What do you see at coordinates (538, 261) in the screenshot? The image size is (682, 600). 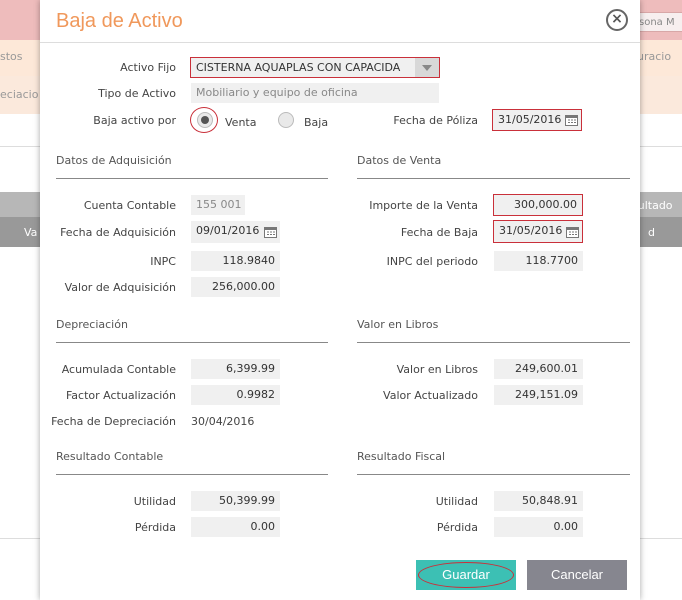 I see `inpc-periodo-field: 118.7700` at bounding box center [538, 261].